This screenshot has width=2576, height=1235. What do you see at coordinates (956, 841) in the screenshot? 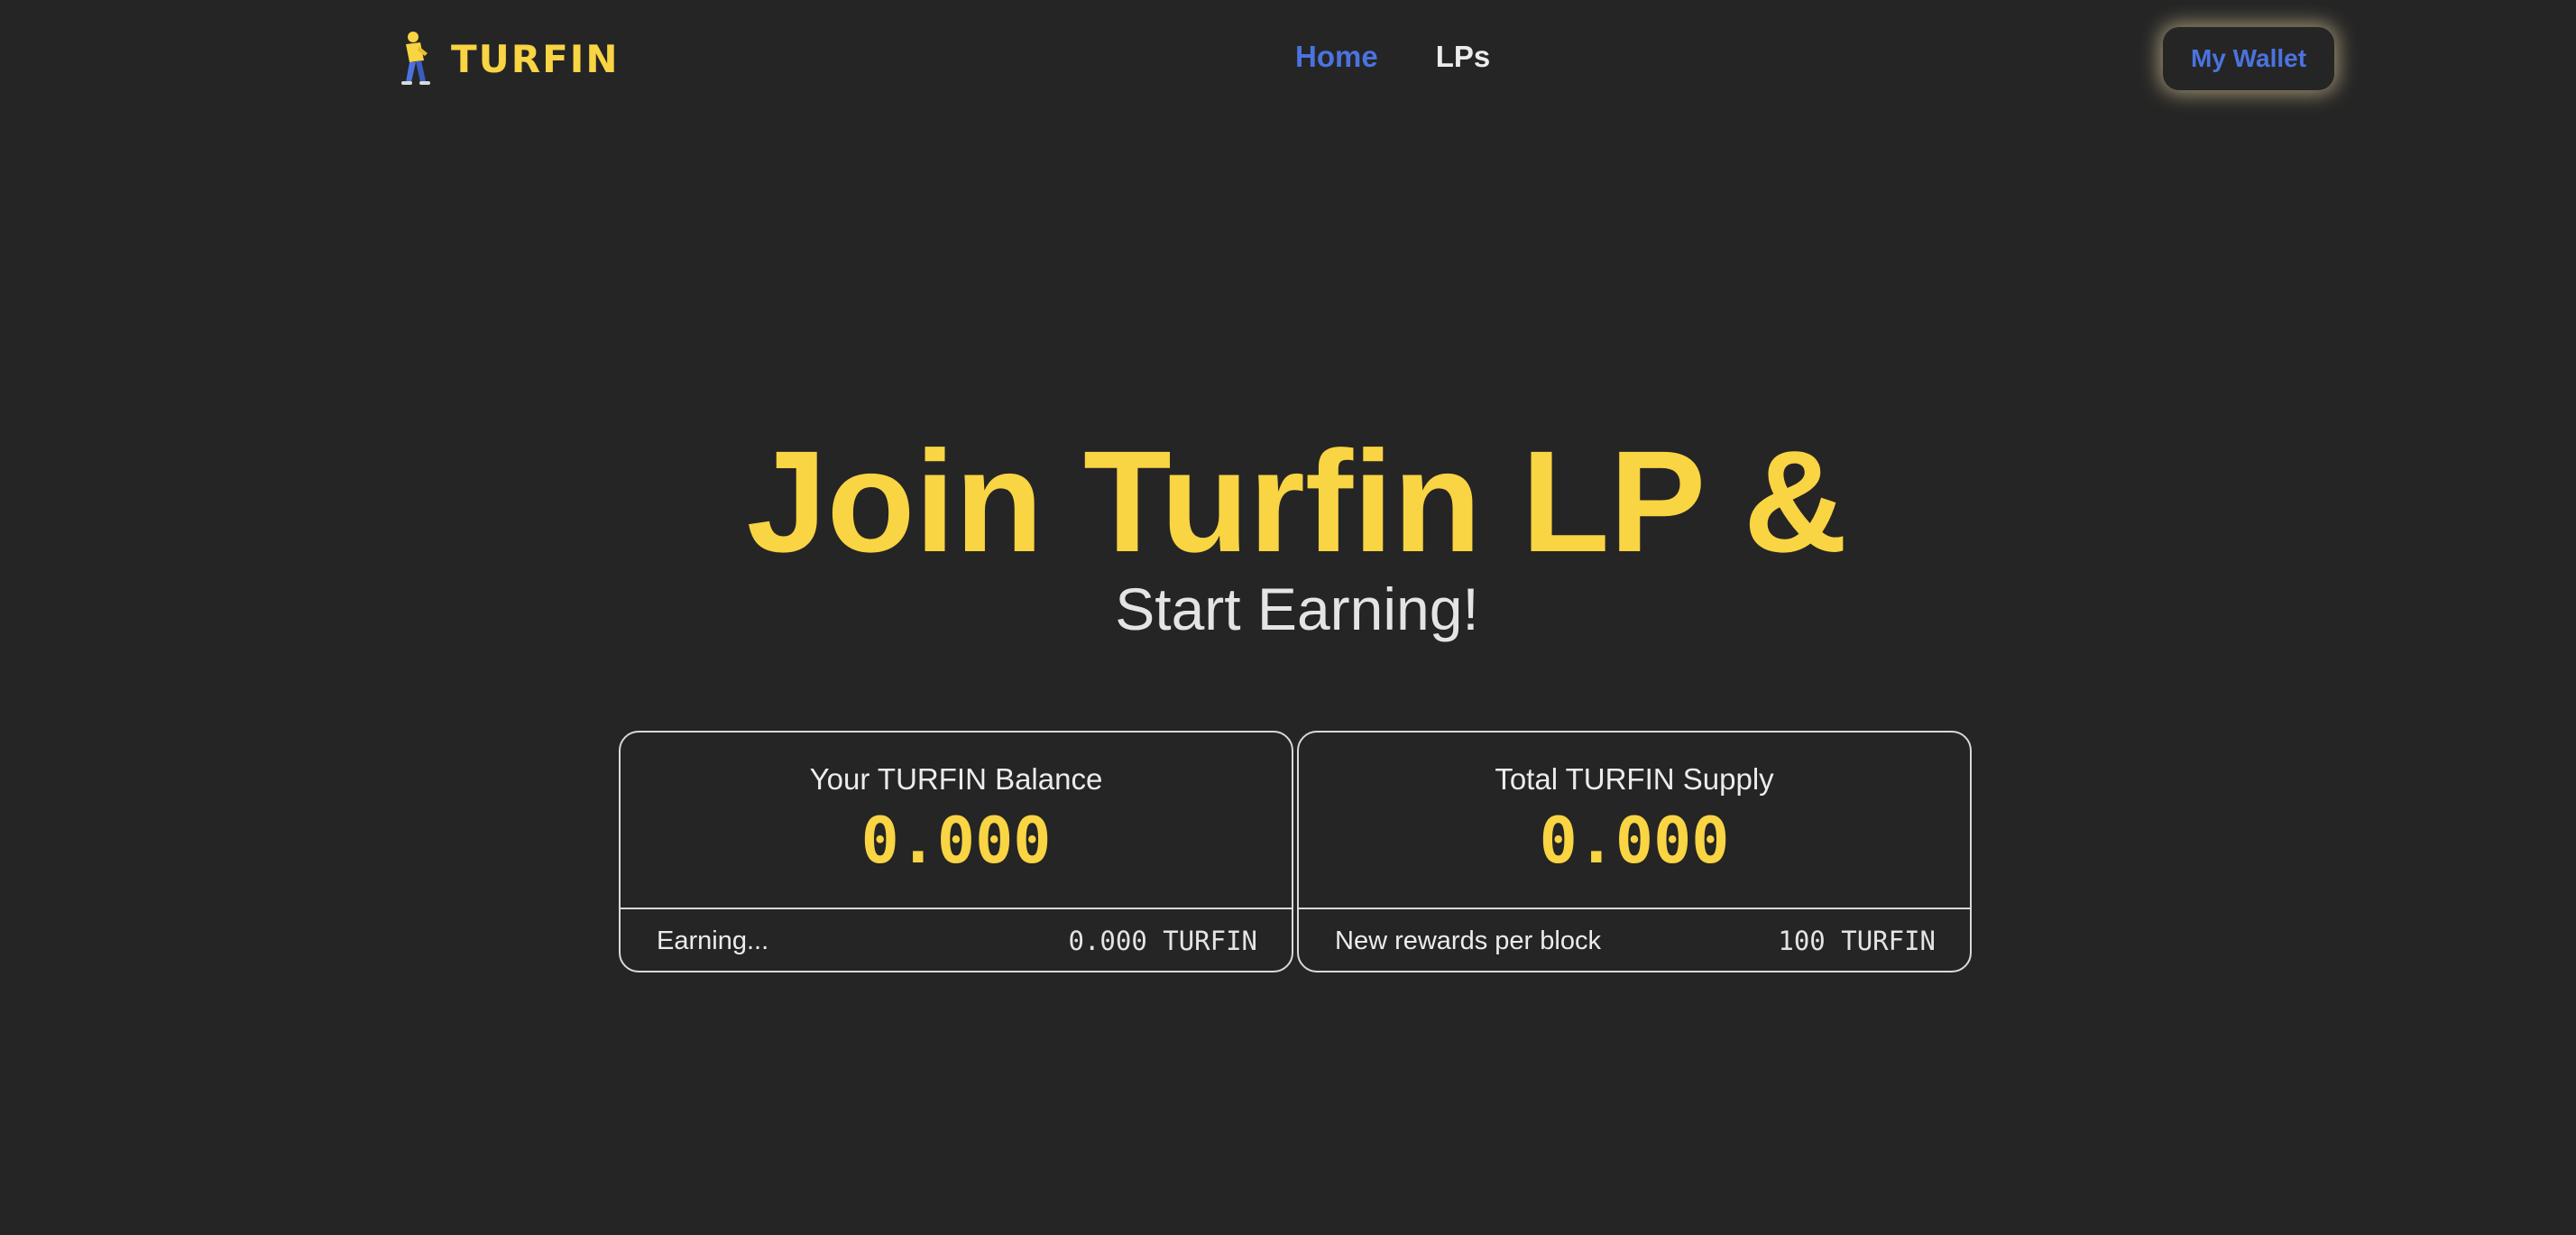
I see `balance-value: 0.000` at bounding box center [956, 841].